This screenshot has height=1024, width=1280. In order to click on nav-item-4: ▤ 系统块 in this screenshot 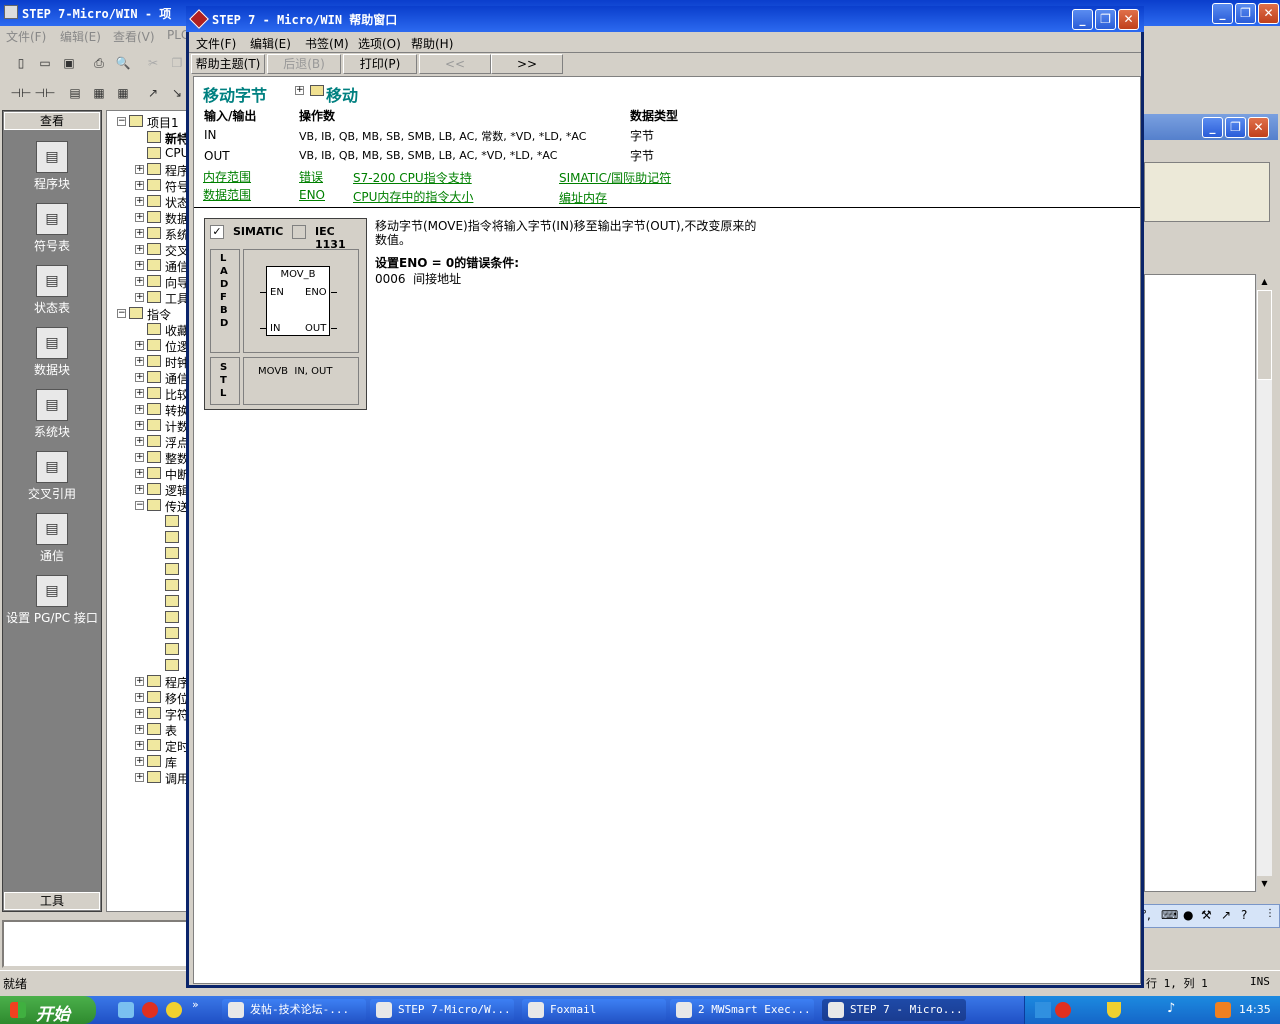, I will do `click(52, 414)`.